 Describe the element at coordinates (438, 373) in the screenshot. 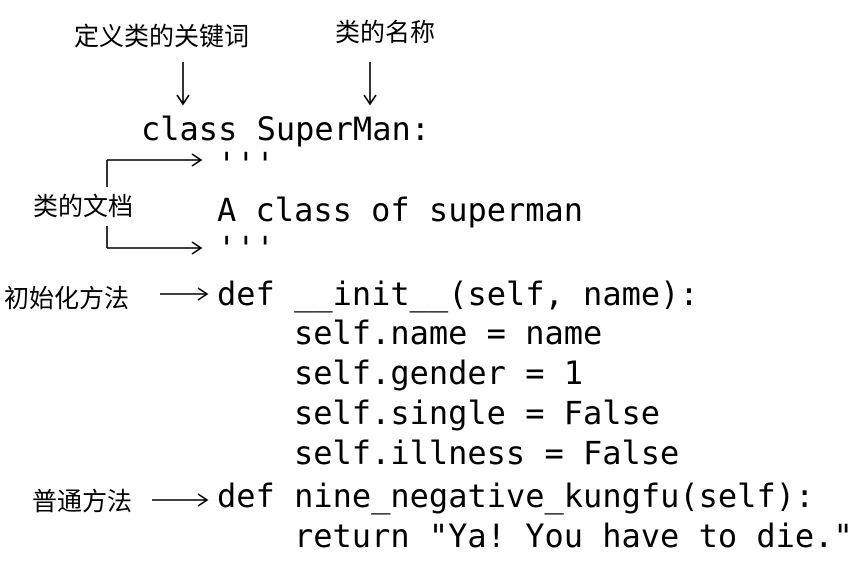

I see `init-body-line: self.gender = 1` at that location.